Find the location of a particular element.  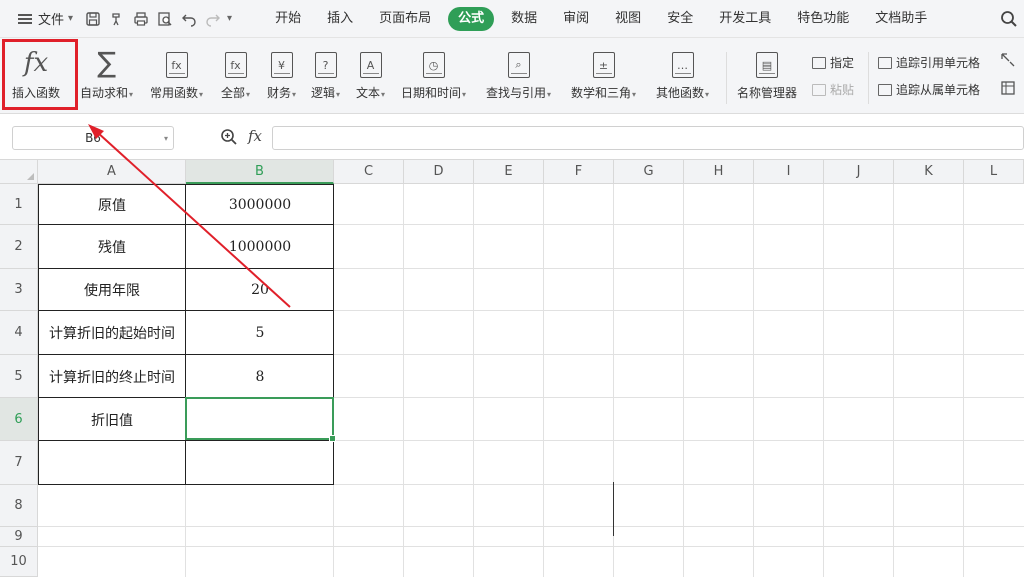

format-painter-icon is located at coordinates (117, 19).